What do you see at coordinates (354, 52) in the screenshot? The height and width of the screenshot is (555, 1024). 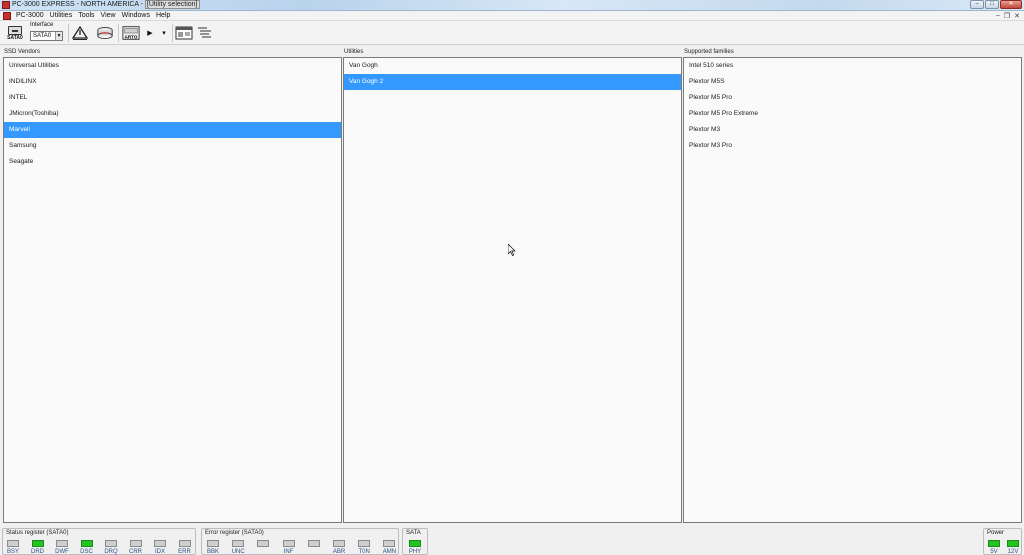 I see `utilities-label: Utilities` at bounding box center [354, 52].